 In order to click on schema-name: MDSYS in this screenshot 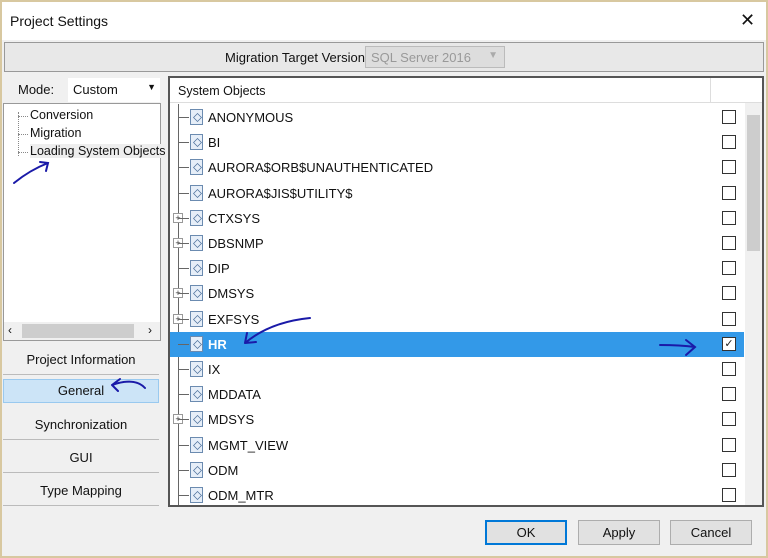, I will do `click(231, 420)`.